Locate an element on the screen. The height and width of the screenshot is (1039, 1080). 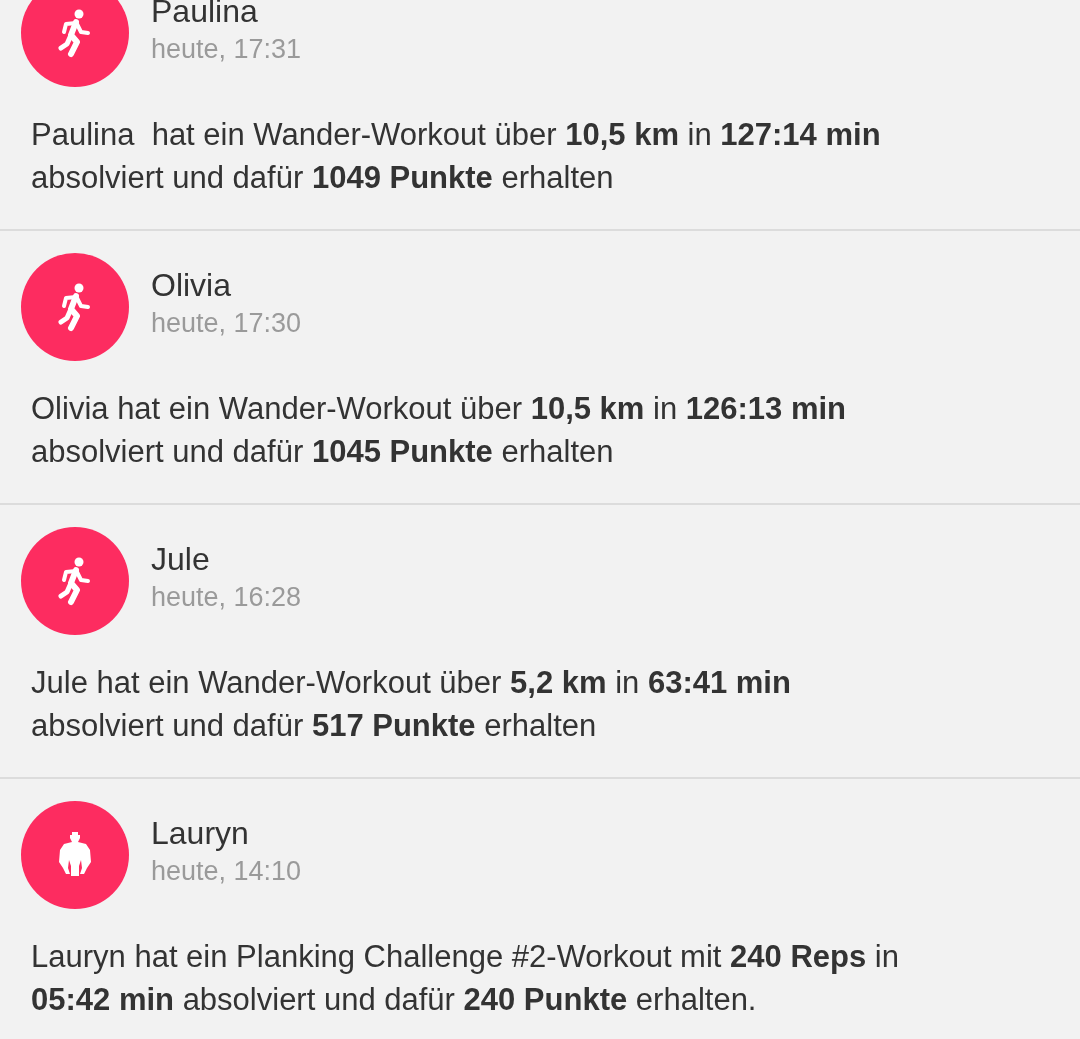
post-time: heute, 17:30 is located at coordinates (226, 323).